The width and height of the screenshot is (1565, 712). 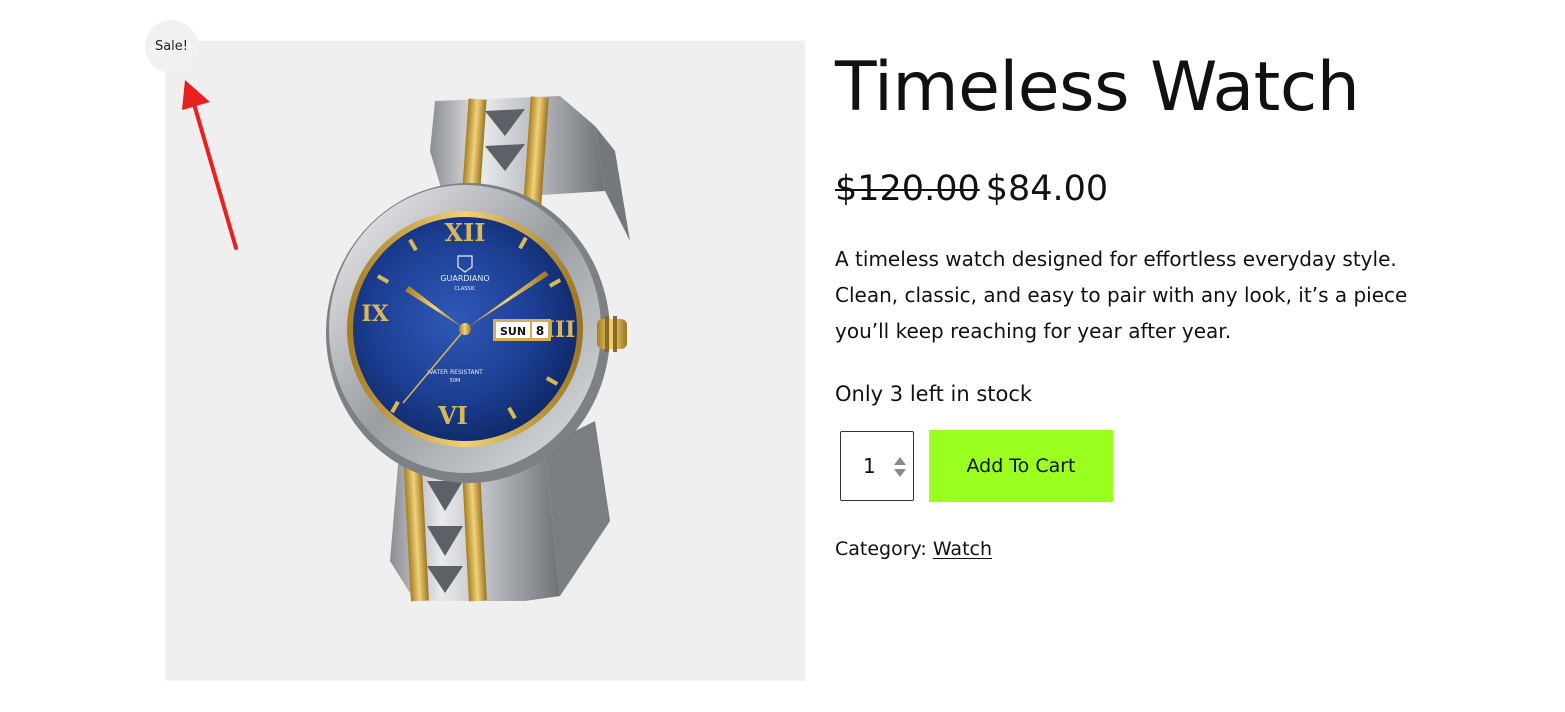 I want to click on category-label: Category:, so click(x=881, y=549).